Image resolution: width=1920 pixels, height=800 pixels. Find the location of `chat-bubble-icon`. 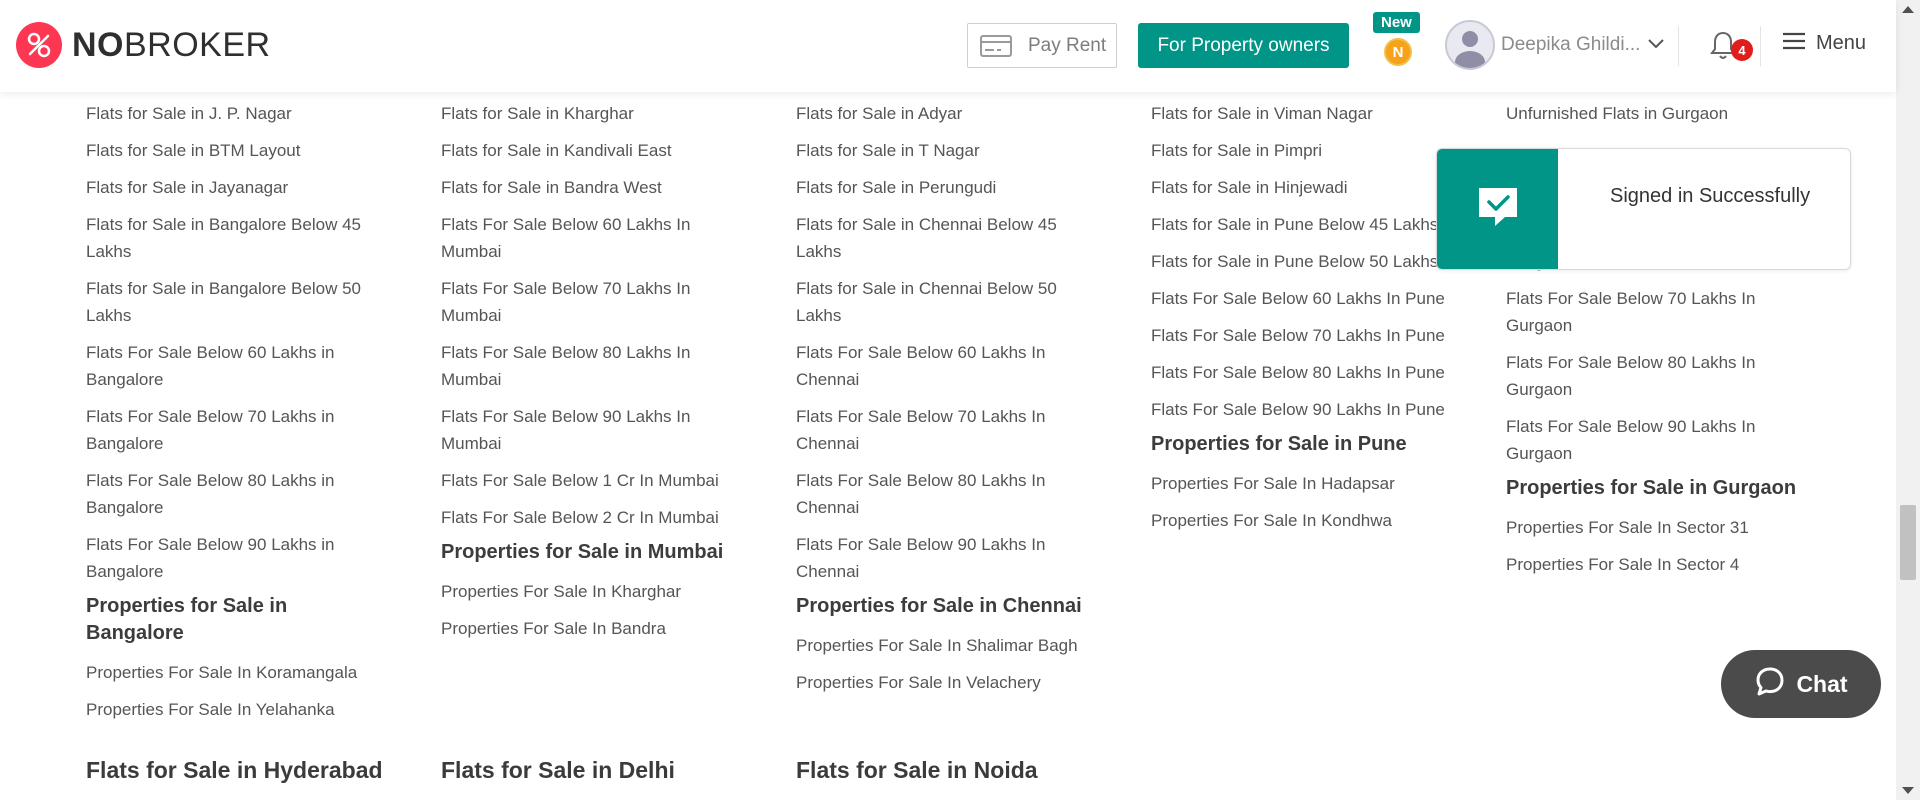

chat-bubble-icon is located at coordinates (1775, 684).